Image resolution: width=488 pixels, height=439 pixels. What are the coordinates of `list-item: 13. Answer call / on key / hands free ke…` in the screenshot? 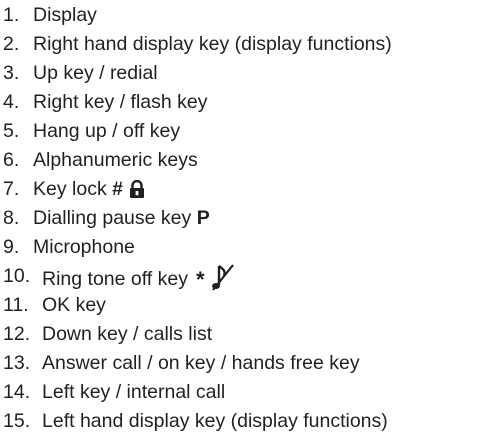 It's located at (244, 363).